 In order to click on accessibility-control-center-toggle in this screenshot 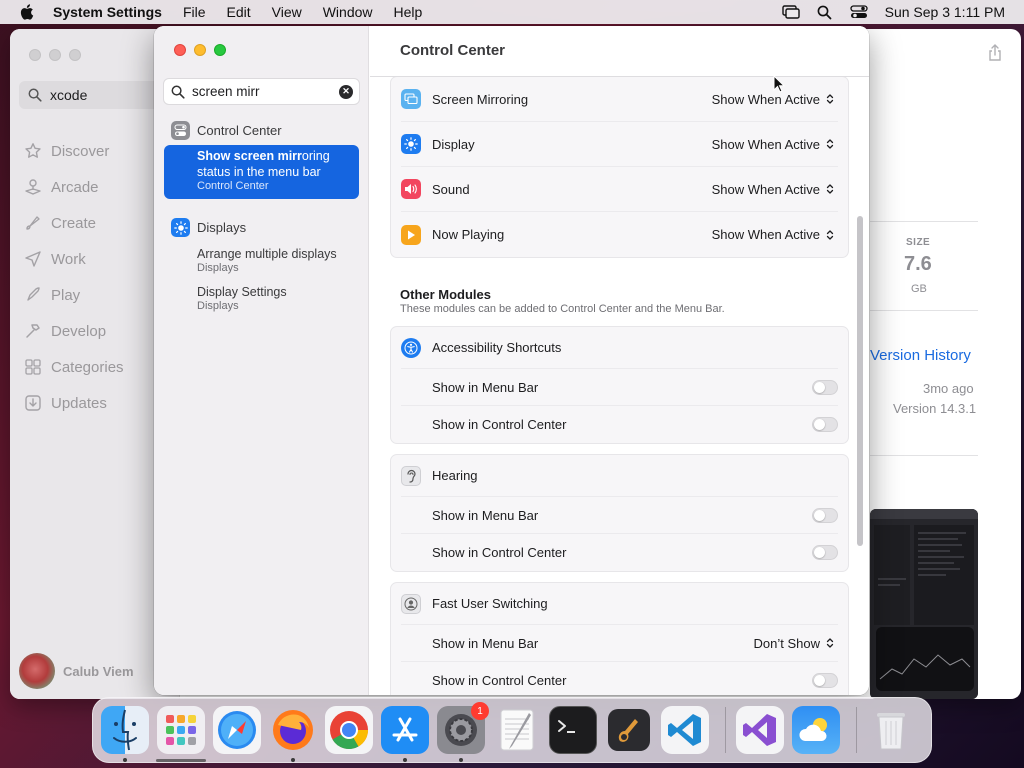, I will do `click(825, 424)`.